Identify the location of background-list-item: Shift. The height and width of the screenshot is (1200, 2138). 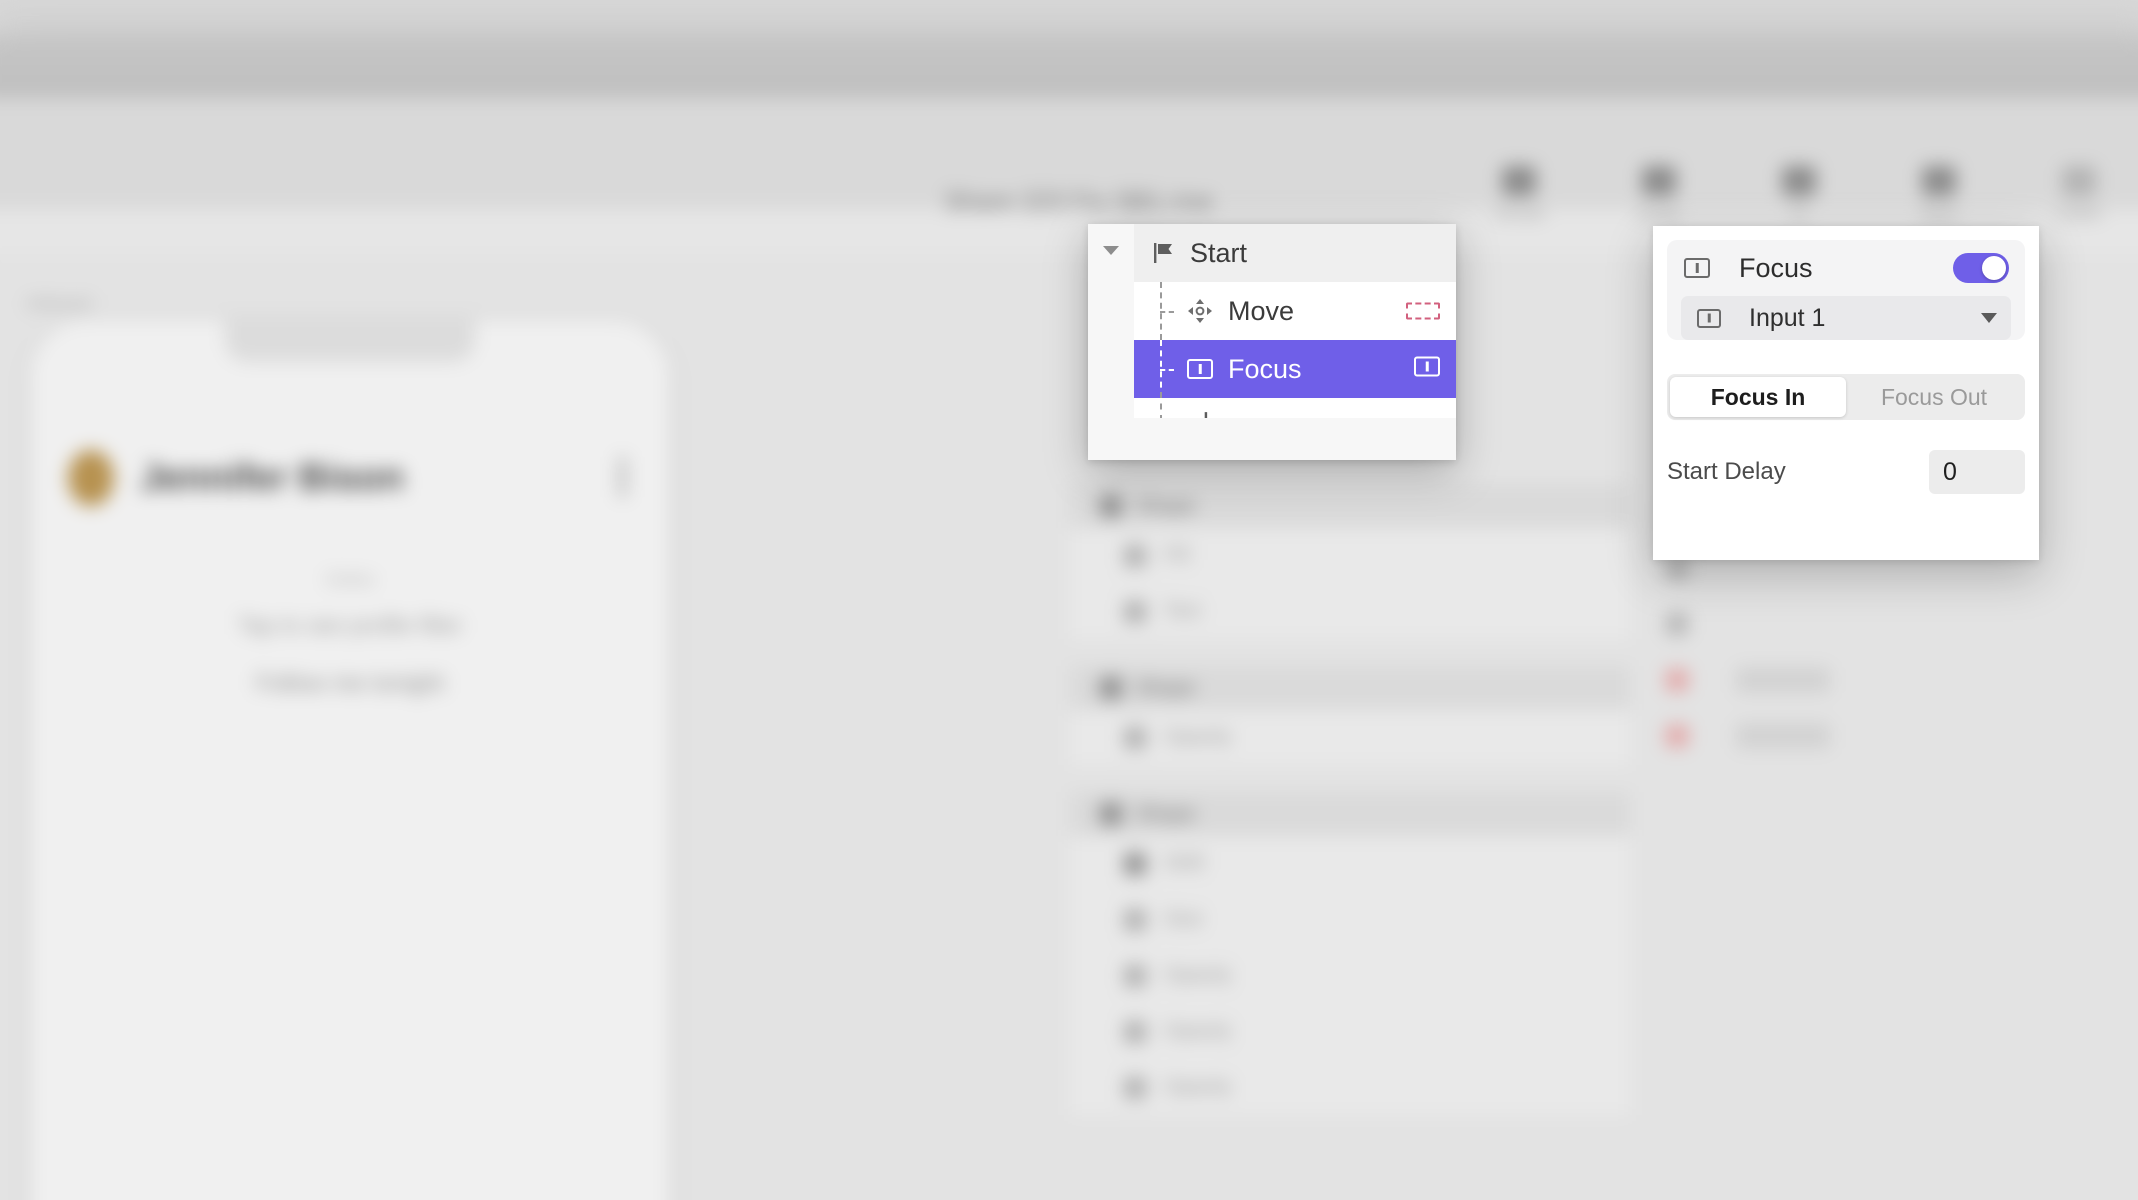
(1350, 864).